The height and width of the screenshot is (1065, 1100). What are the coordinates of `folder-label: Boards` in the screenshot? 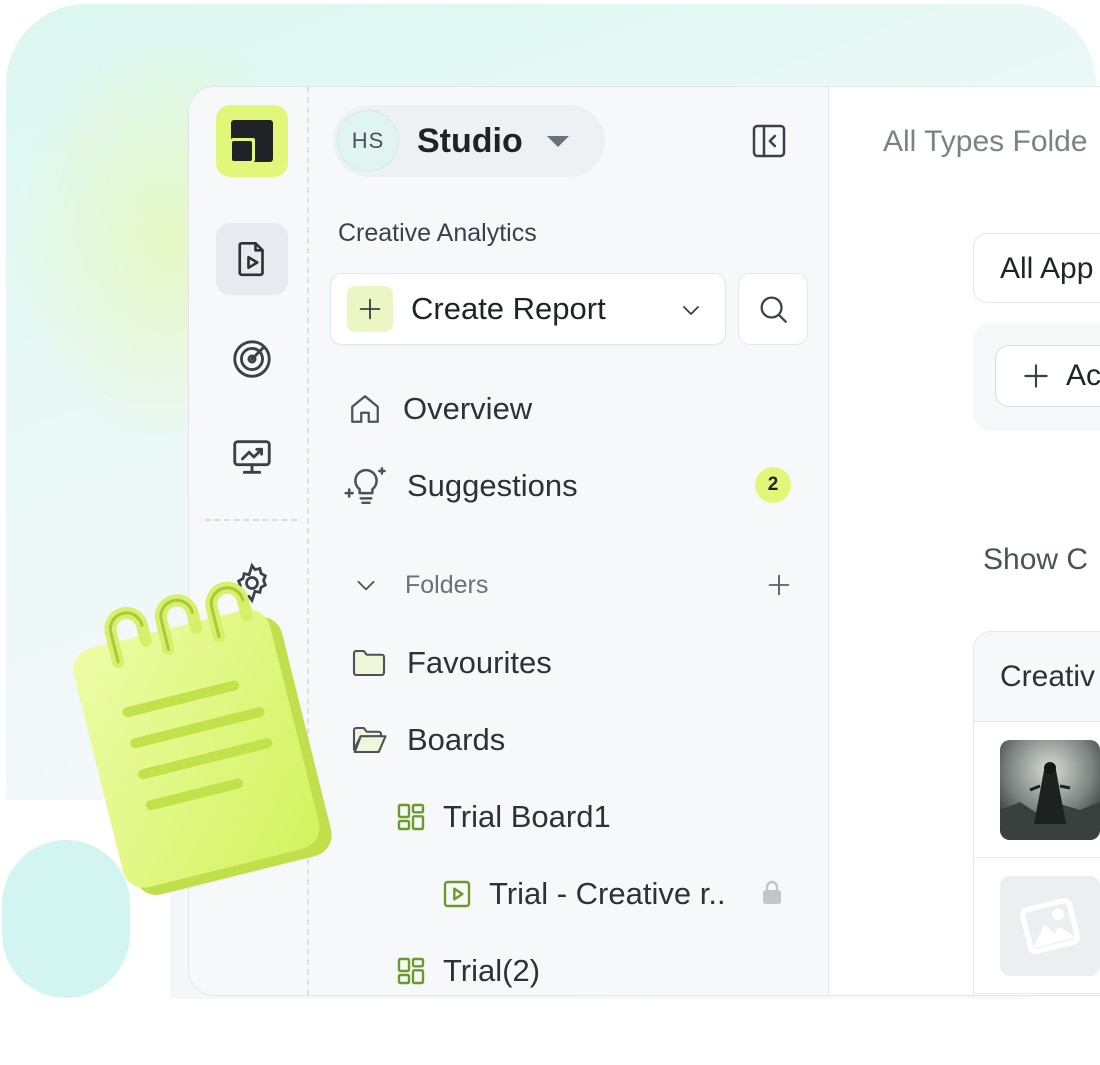 It's located at (456, 739).